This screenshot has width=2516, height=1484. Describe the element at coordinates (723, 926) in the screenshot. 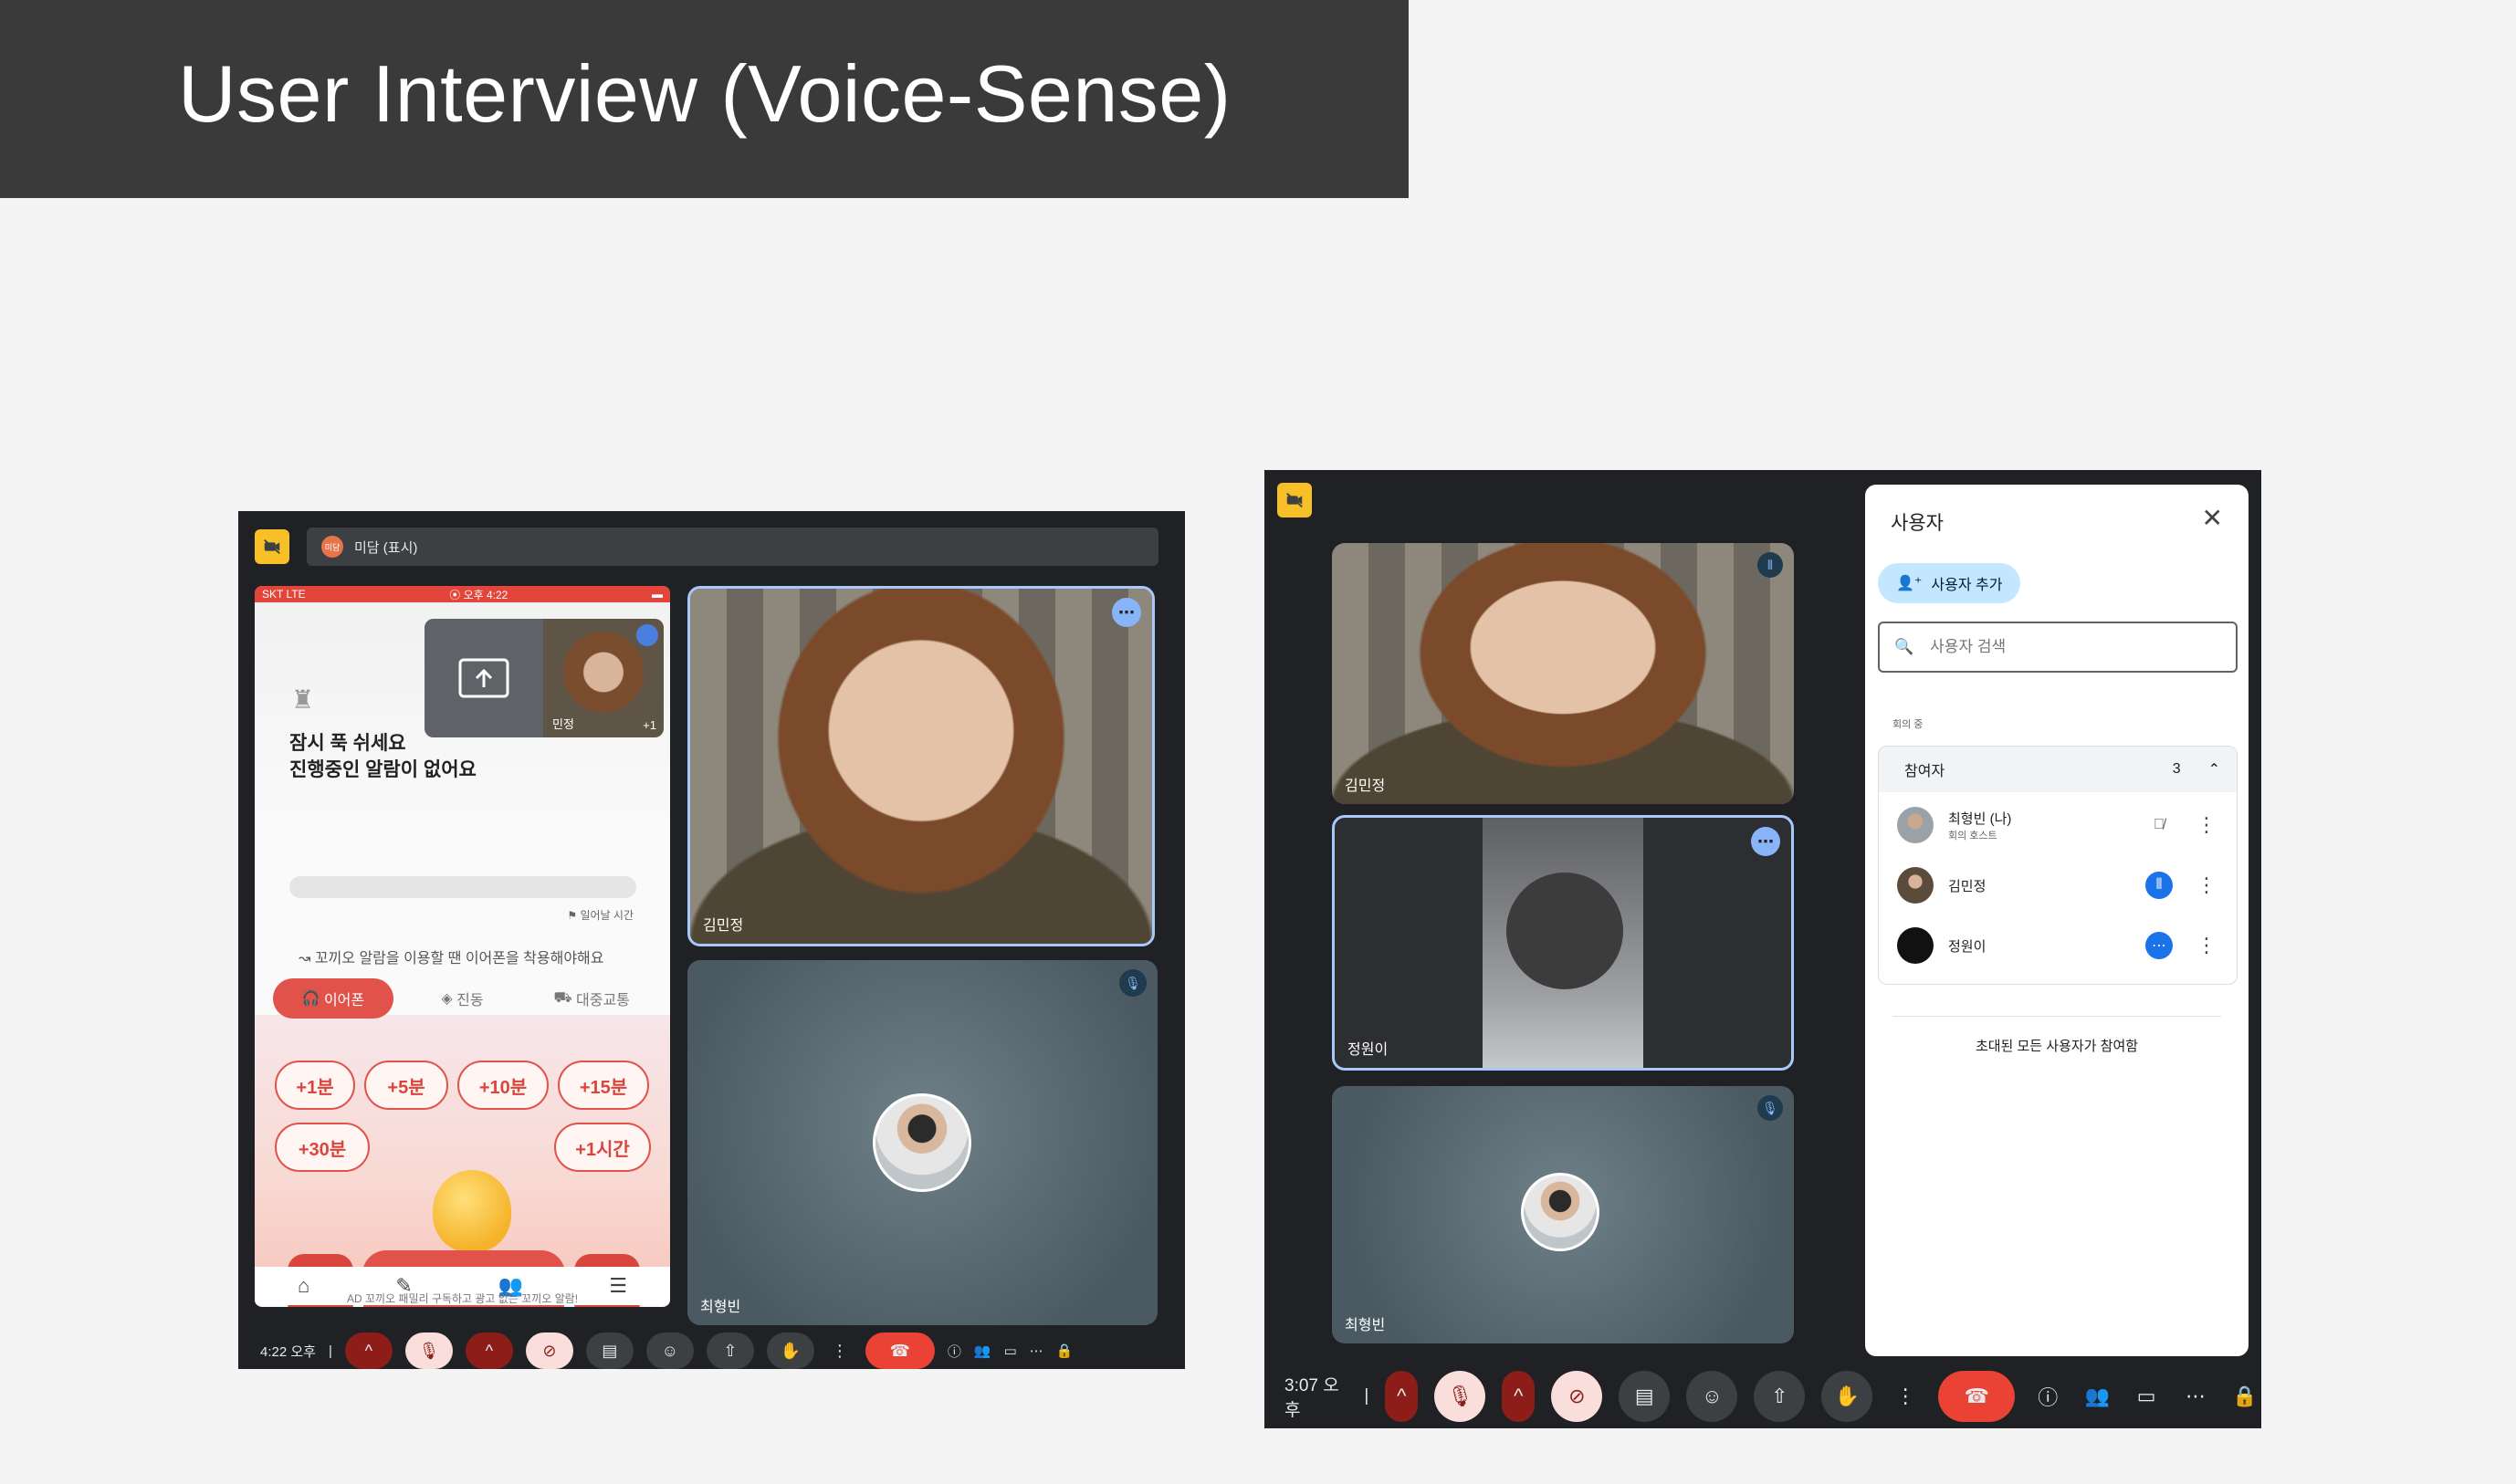

I see `participant-name: 김민정` at that location.